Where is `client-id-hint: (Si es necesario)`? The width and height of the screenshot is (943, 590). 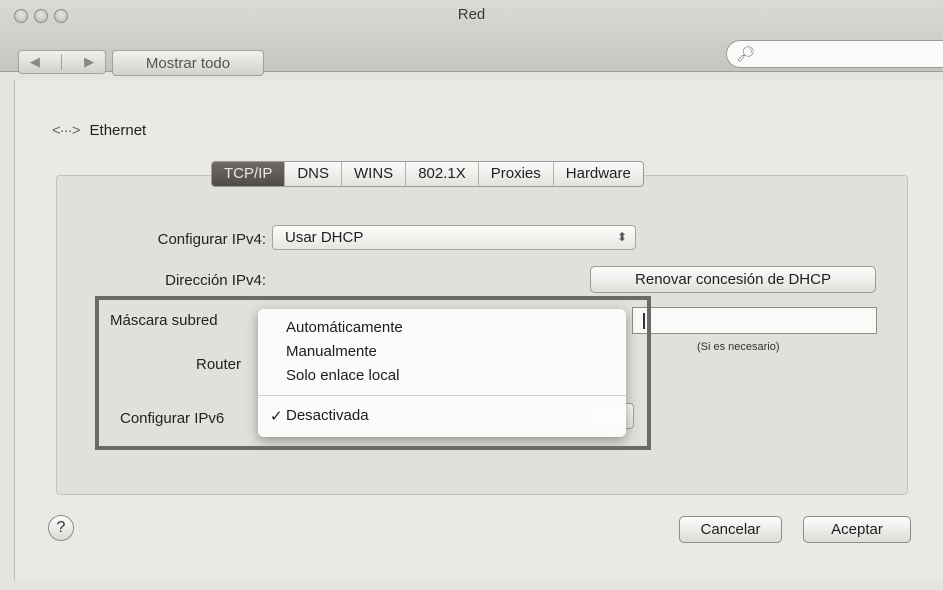 client-id-hint: (Si es necesario) is located at coordinates (738, 347).